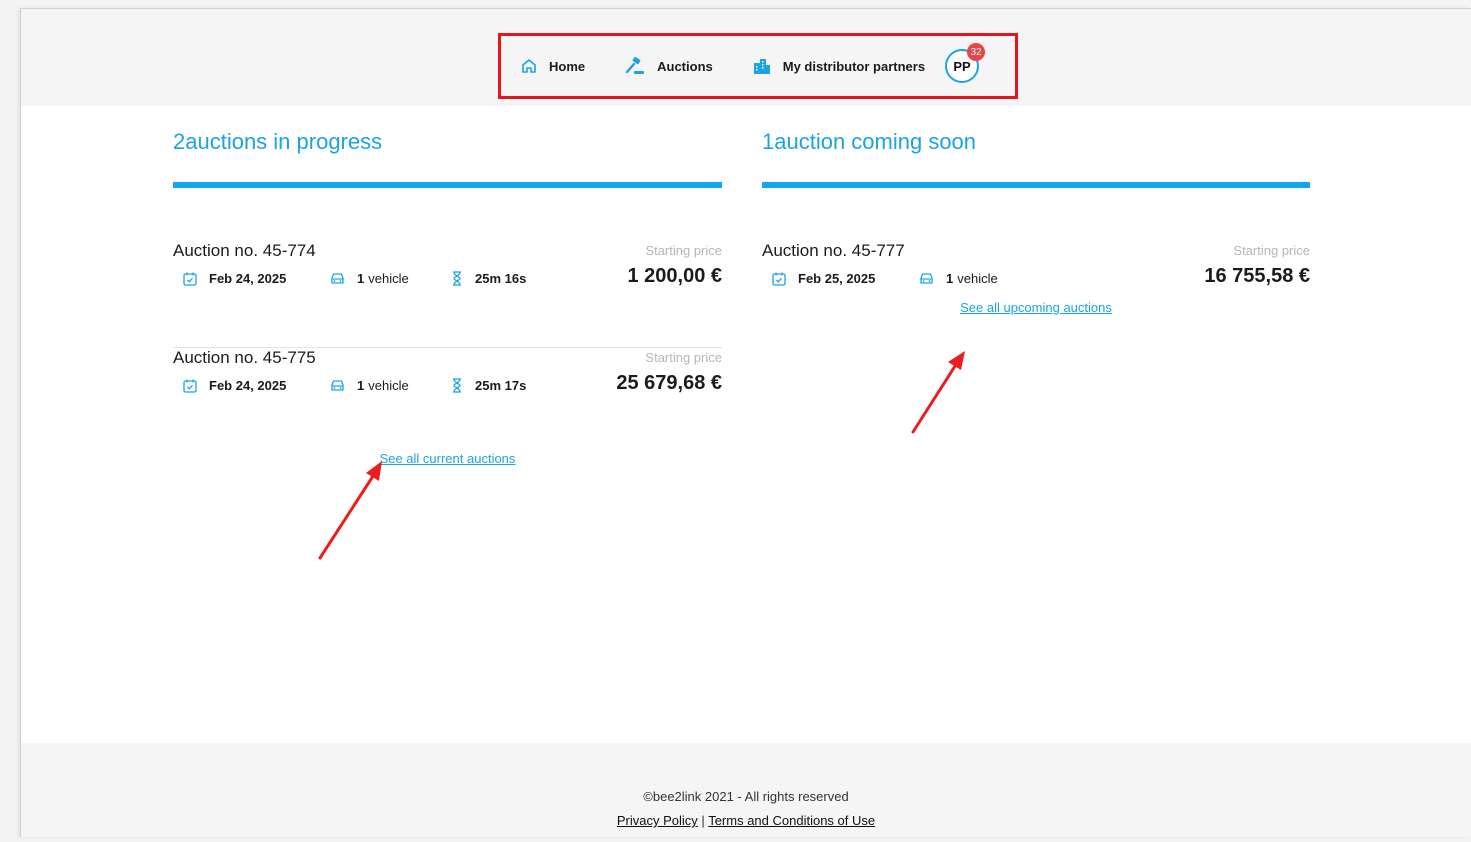 The image size is (1471, 842). I want to click on auction-meta: Feb 24, 2025 1 vehicle 25m 16s, so click(354, 278).